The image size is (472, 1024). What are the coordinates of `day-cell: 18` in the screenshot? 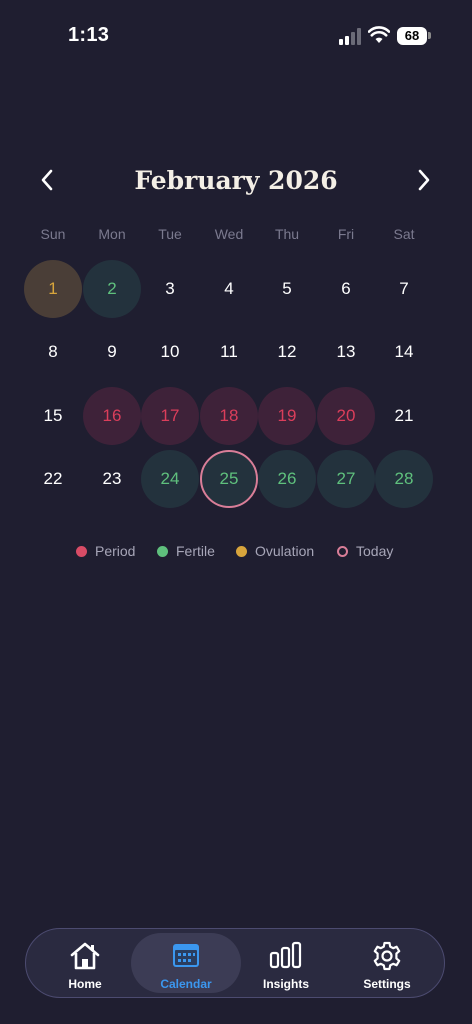 It's located at (229, 416).